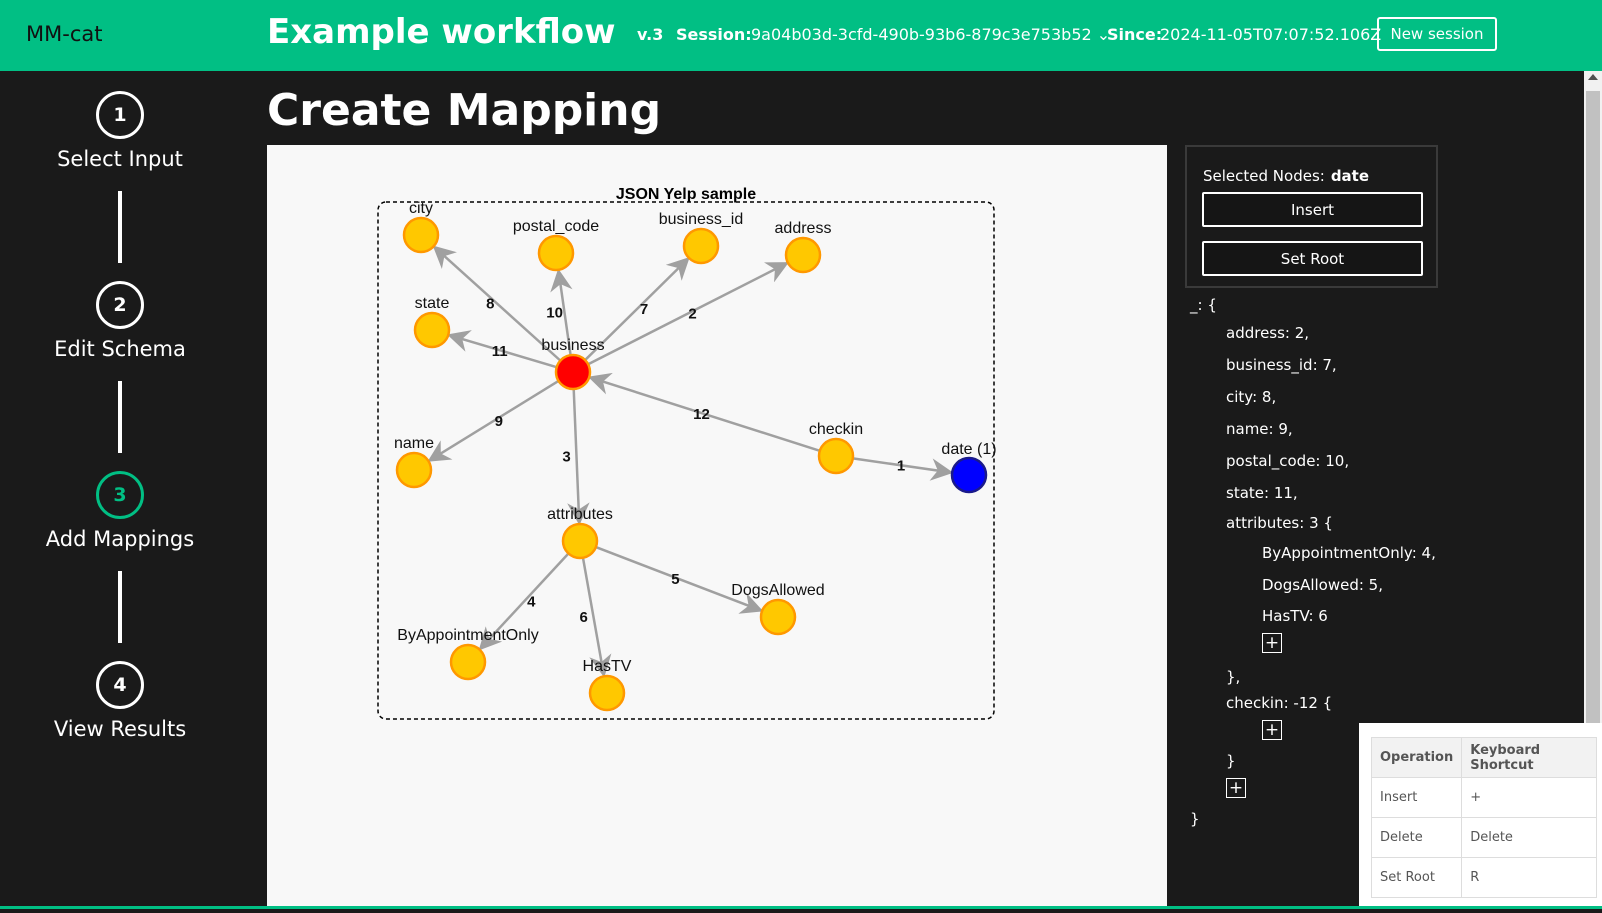 The height and width of the screenshot is (913, 1602). Describe the element at coordinates (1593, 77) in the screenshot. I see `scroll-up-icon` at that location.